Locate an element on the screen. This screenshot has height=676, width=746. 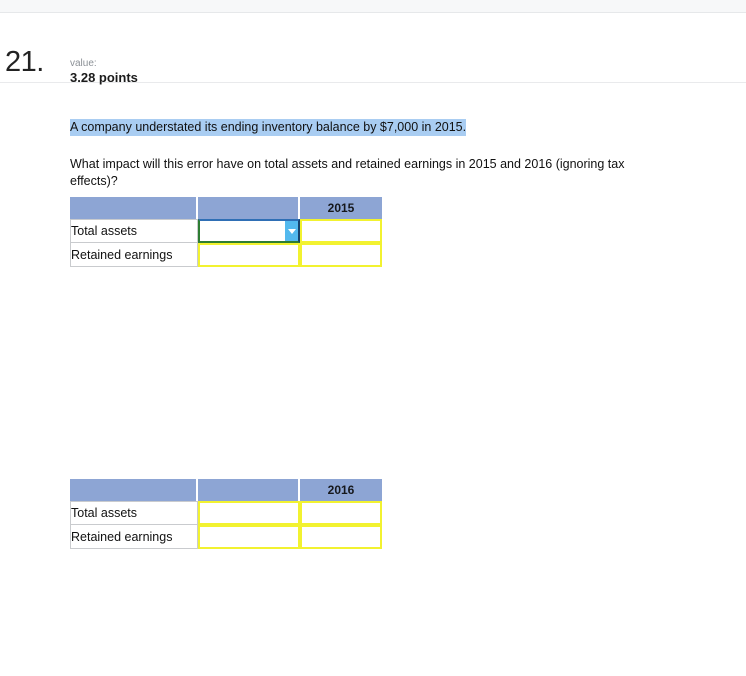
header-year-cell: 2015 is located at coordinates (341, 208).